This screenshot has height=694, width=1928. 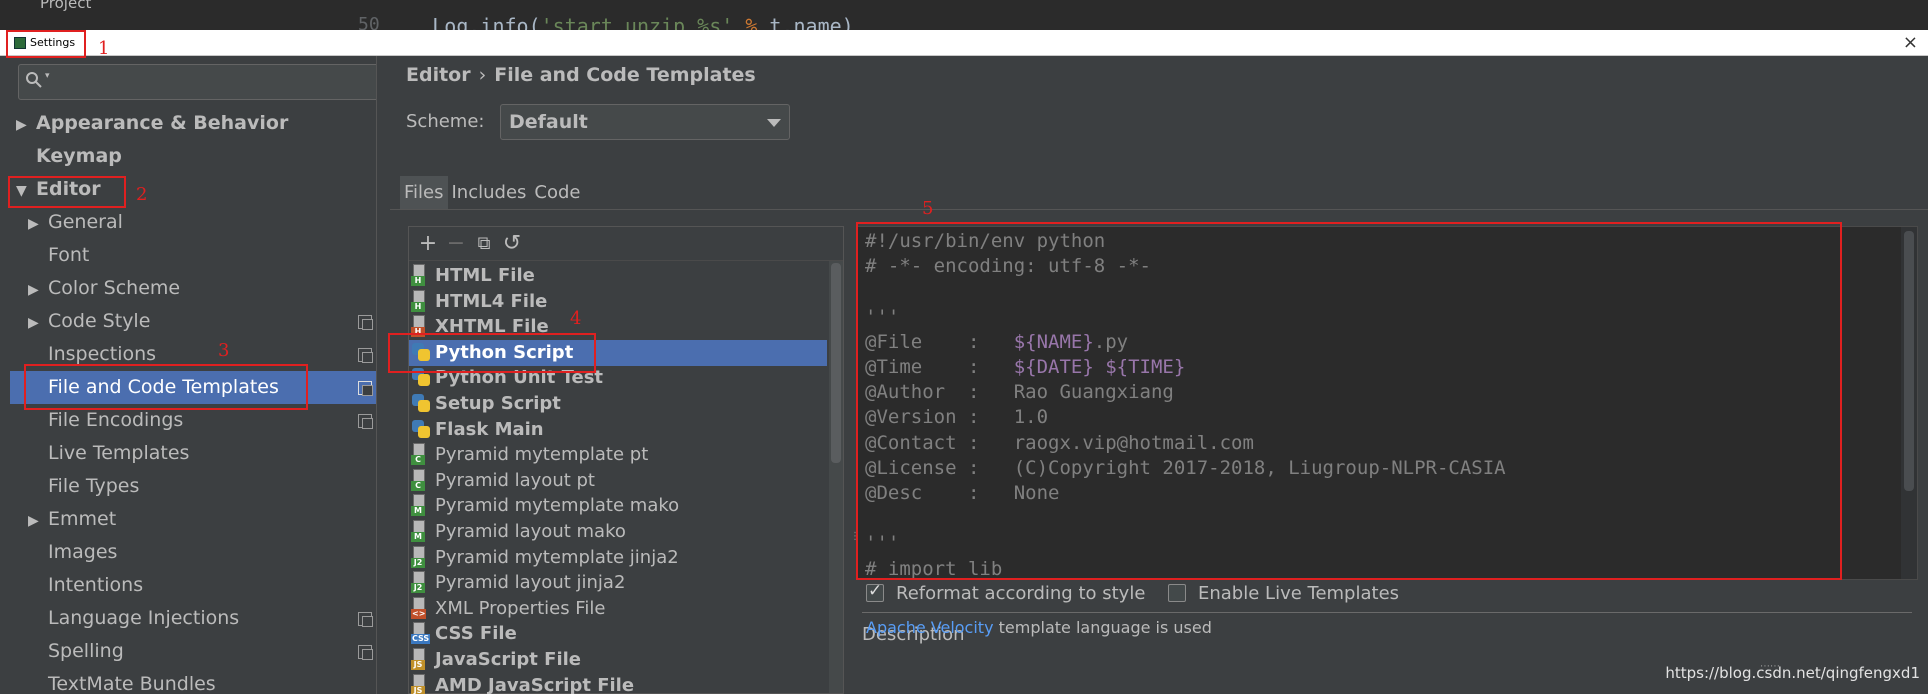 What do you see at coordinates (424, 193) in the screenshot?
I see `tab-files: Files` at bounding box center [424, 193].